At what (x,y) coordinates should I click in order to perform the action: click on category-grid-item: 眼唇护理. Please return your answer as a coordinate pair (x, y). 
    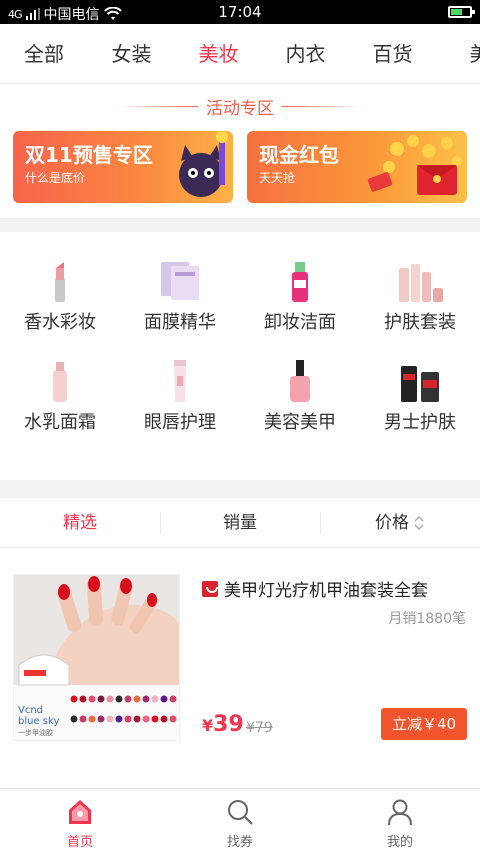
    Looking at the image, I should click on (180, 382).